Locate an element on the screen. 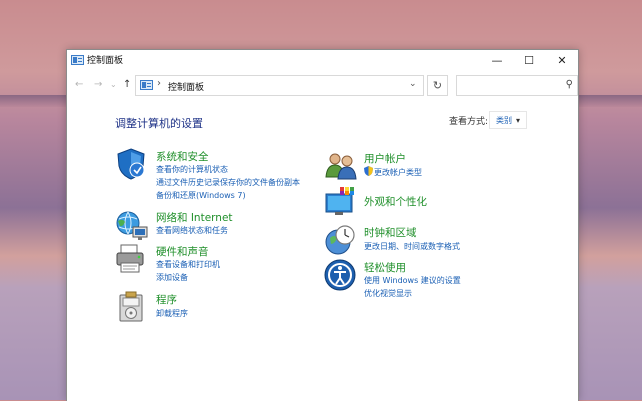 The image size is (642, 401). printer-icon is located at coordinates (132, 259).